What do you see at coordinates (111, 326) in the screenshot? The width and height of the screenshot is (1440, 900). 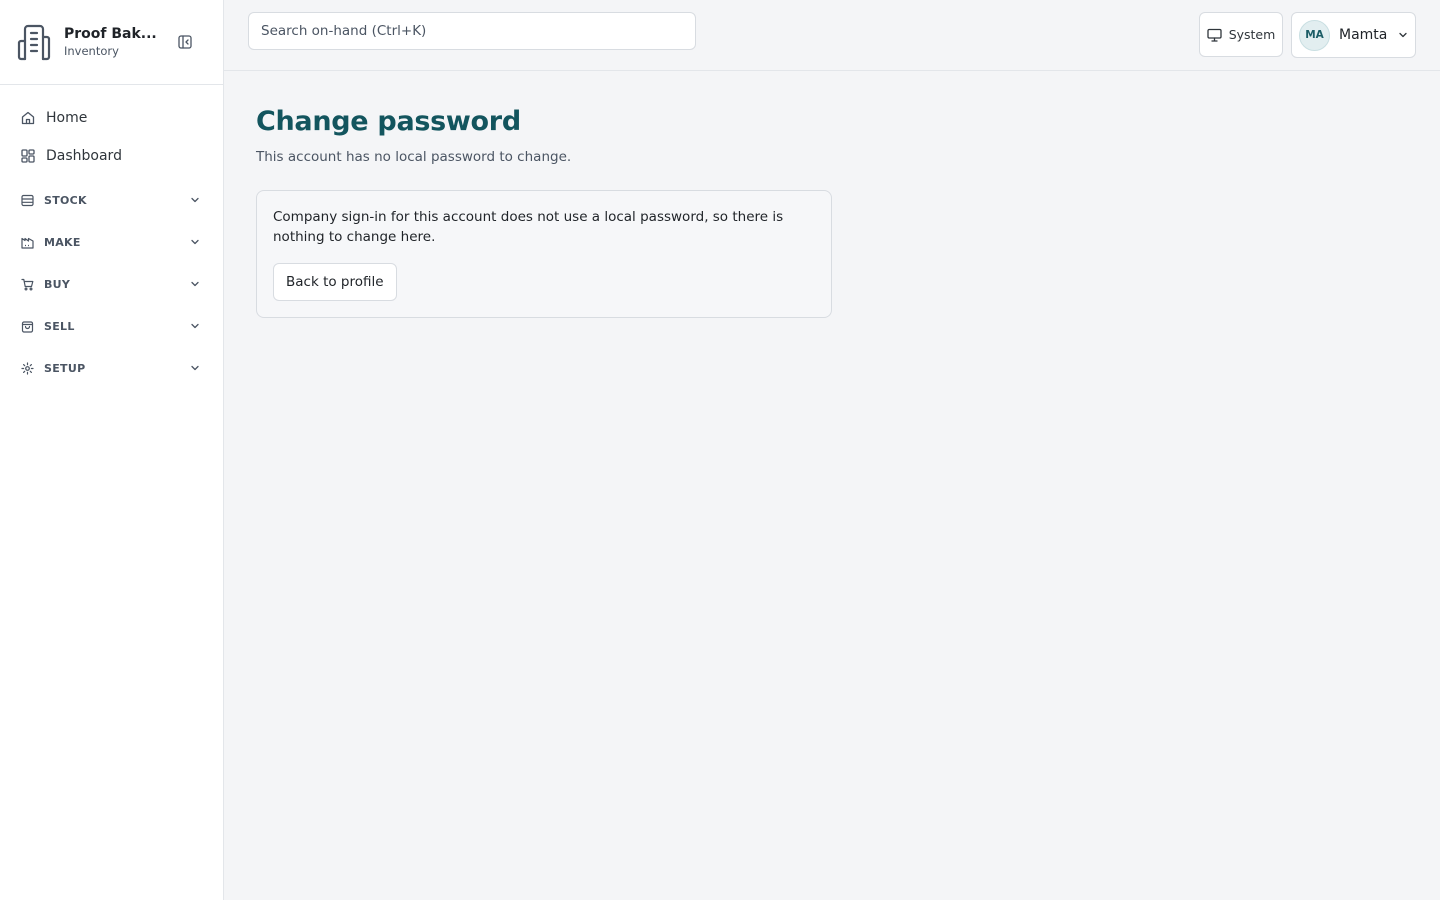 I see `sidebar-group-sell: SELL` at bounding box center [111, 326].